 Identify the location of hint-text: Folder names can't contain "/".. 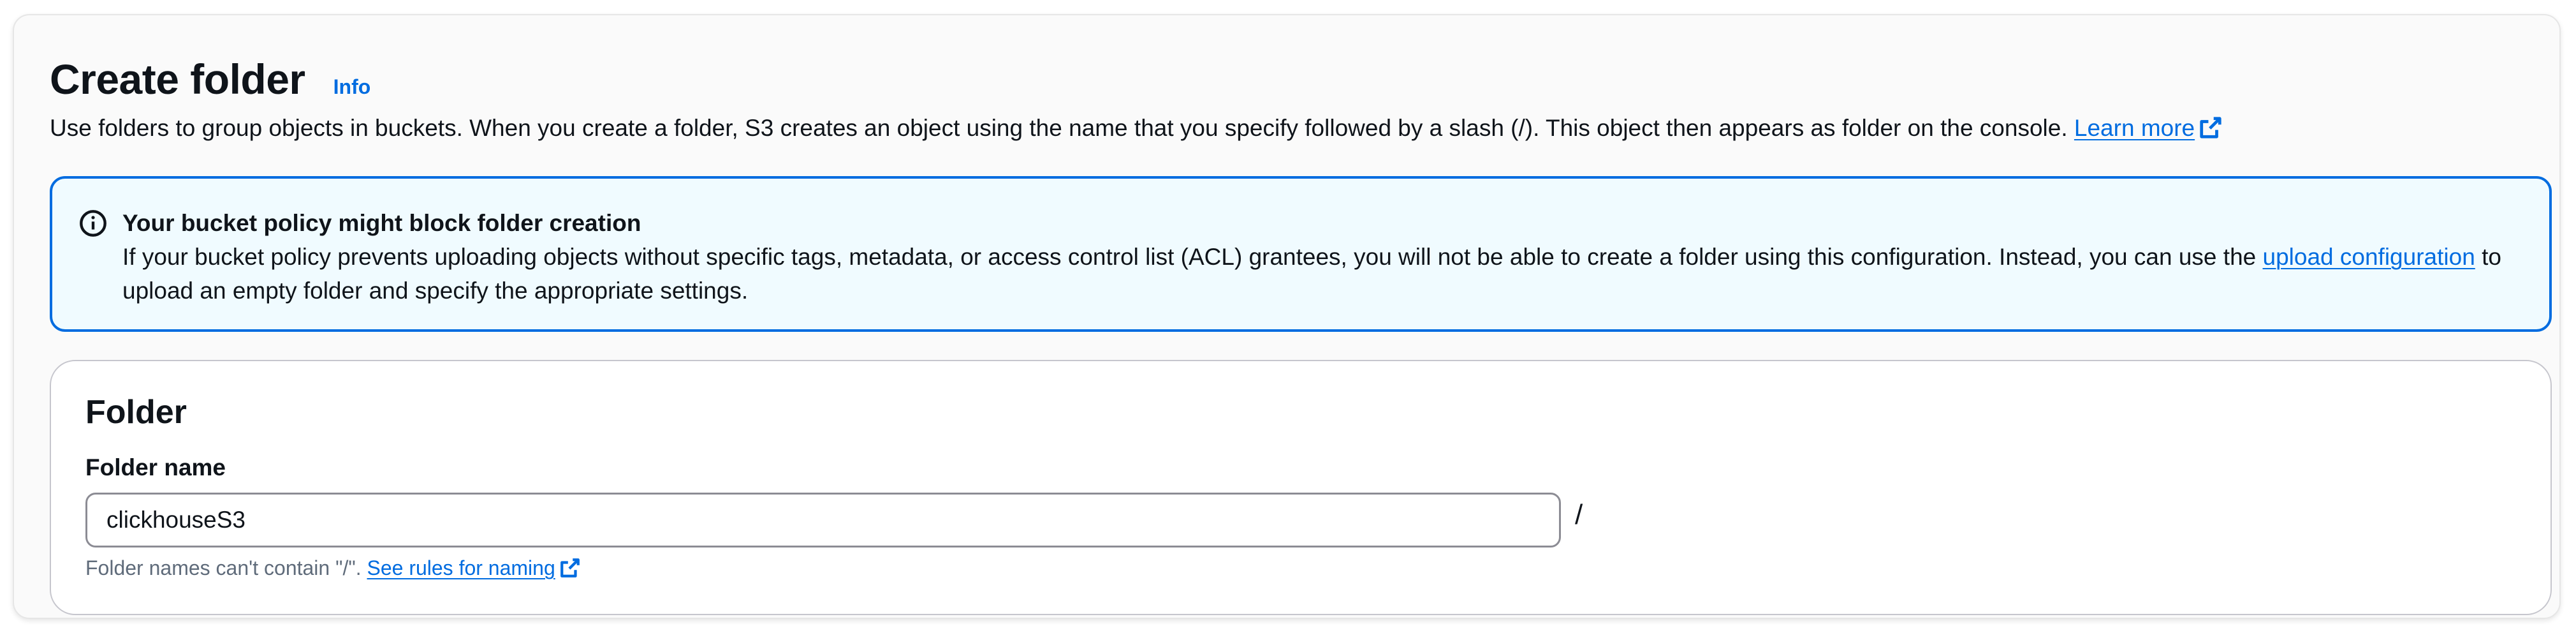
(223, 567).